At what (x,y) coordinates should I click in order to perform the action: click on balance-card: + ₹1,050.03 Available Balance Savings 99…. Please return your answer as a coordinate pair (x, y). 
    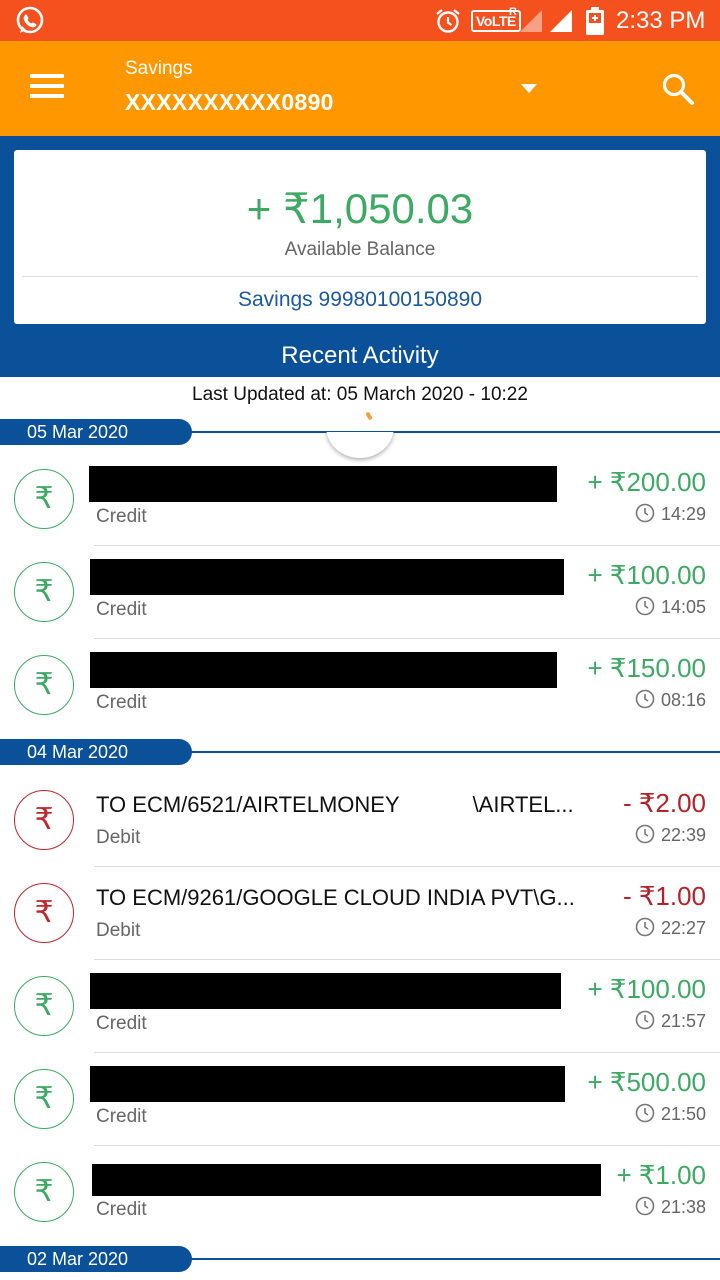
    Looking at the image, I should click on (360, 237).